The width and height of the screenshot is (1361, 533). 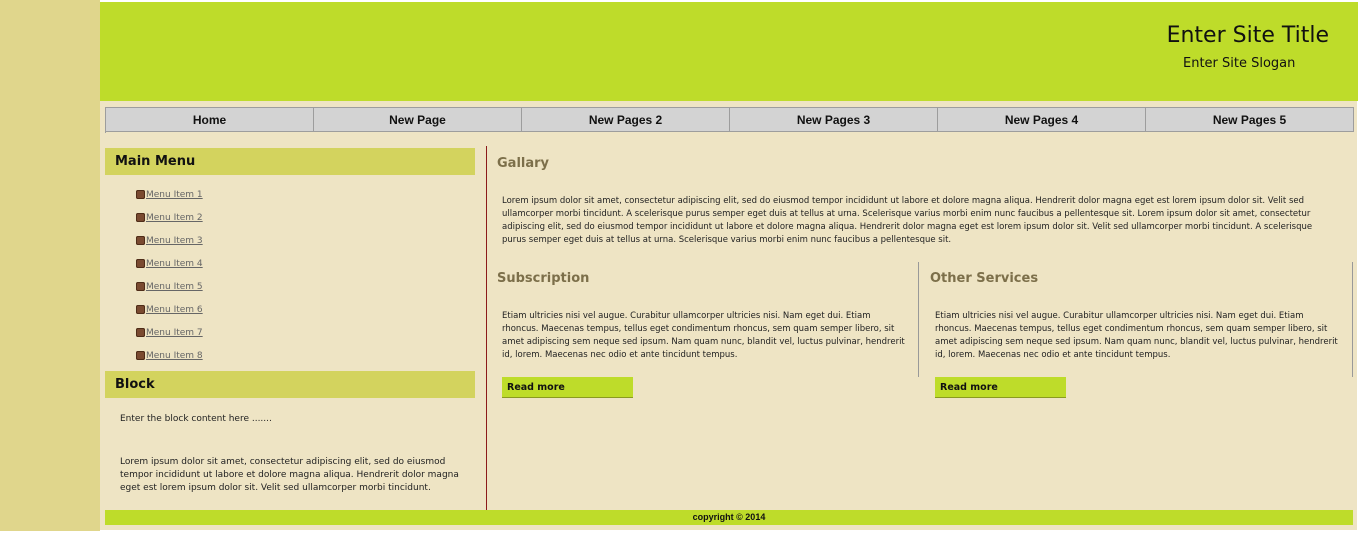 I want to click on nav-item-new-pages-2: New Pages 2, so click(x=626, y=120).